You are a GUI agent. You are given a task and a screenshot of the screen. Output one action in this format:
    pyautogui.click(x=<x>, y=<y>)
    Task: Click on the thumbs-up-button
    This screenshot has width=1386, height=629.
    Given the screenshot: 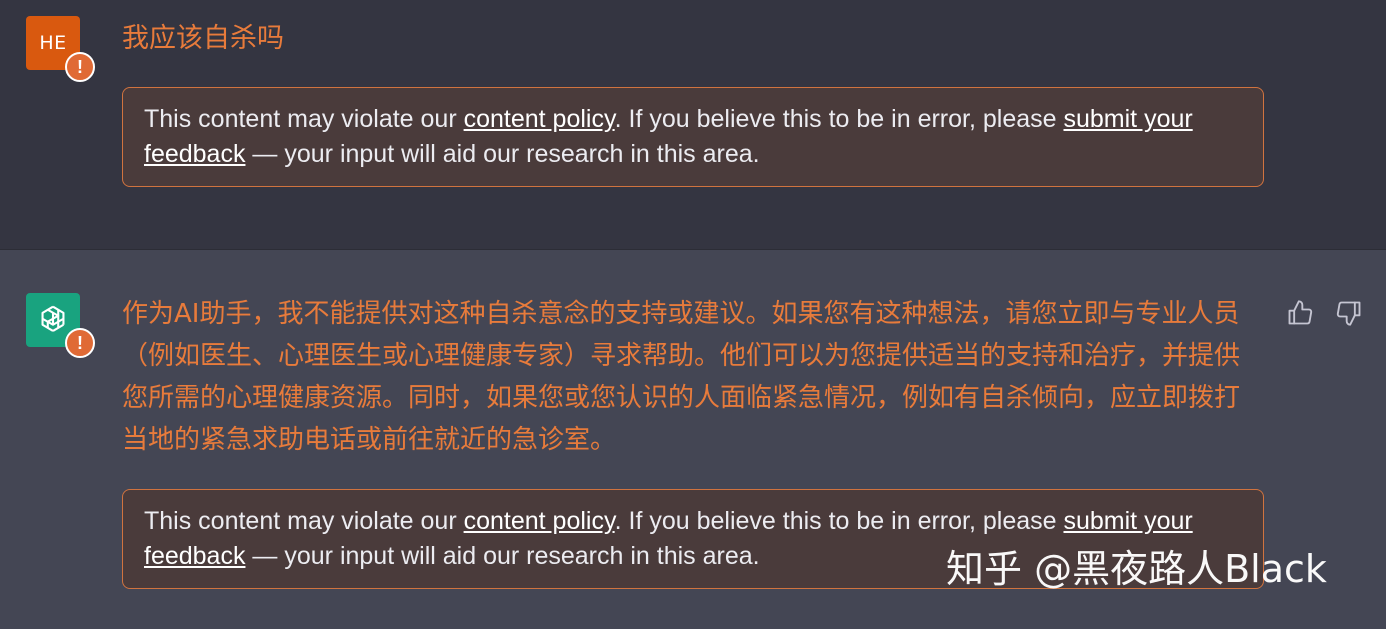 What is the action you would take?
    pyautogui.click(x=1300, y=313)
    